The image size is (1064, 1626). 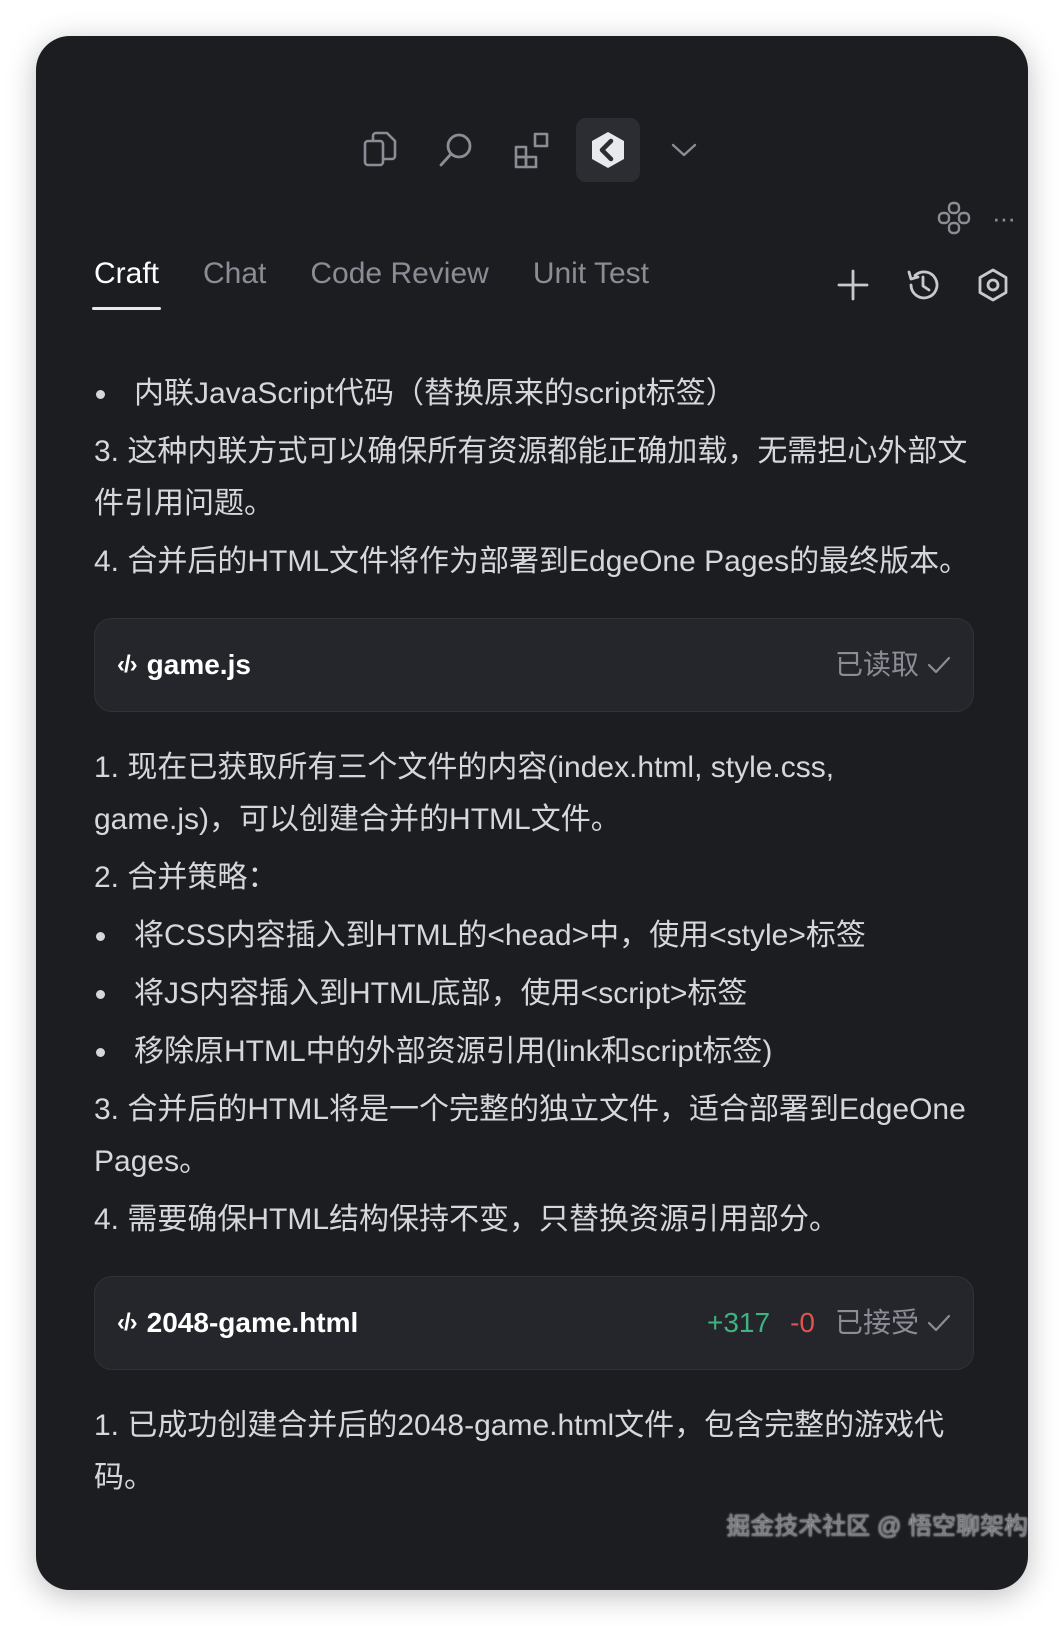 I want to click on tab-craft: Craft, so click(x=126, y=282).